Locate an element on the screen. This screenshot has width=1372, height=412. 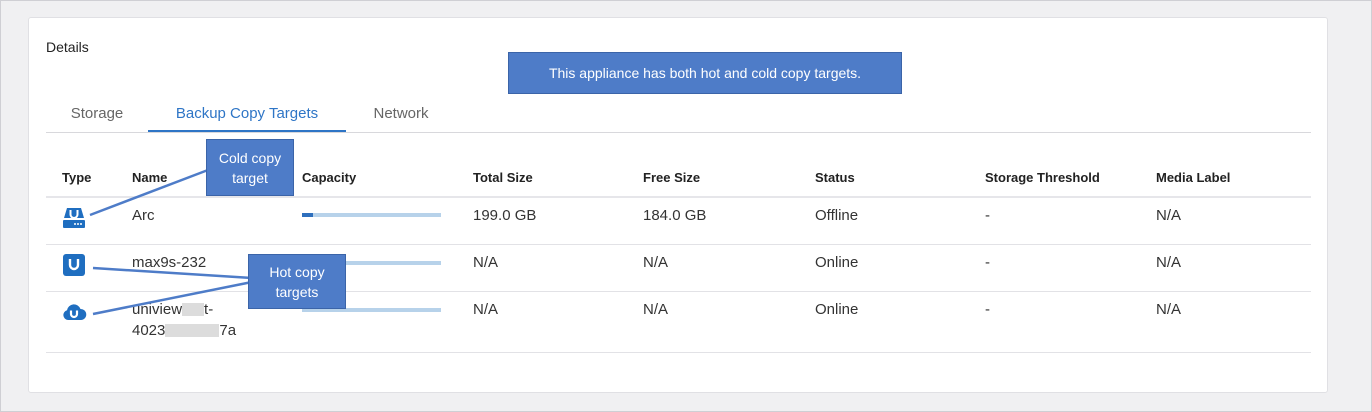
hot-copy-callout: Hot copy targets is located at coordinates (297, 281).